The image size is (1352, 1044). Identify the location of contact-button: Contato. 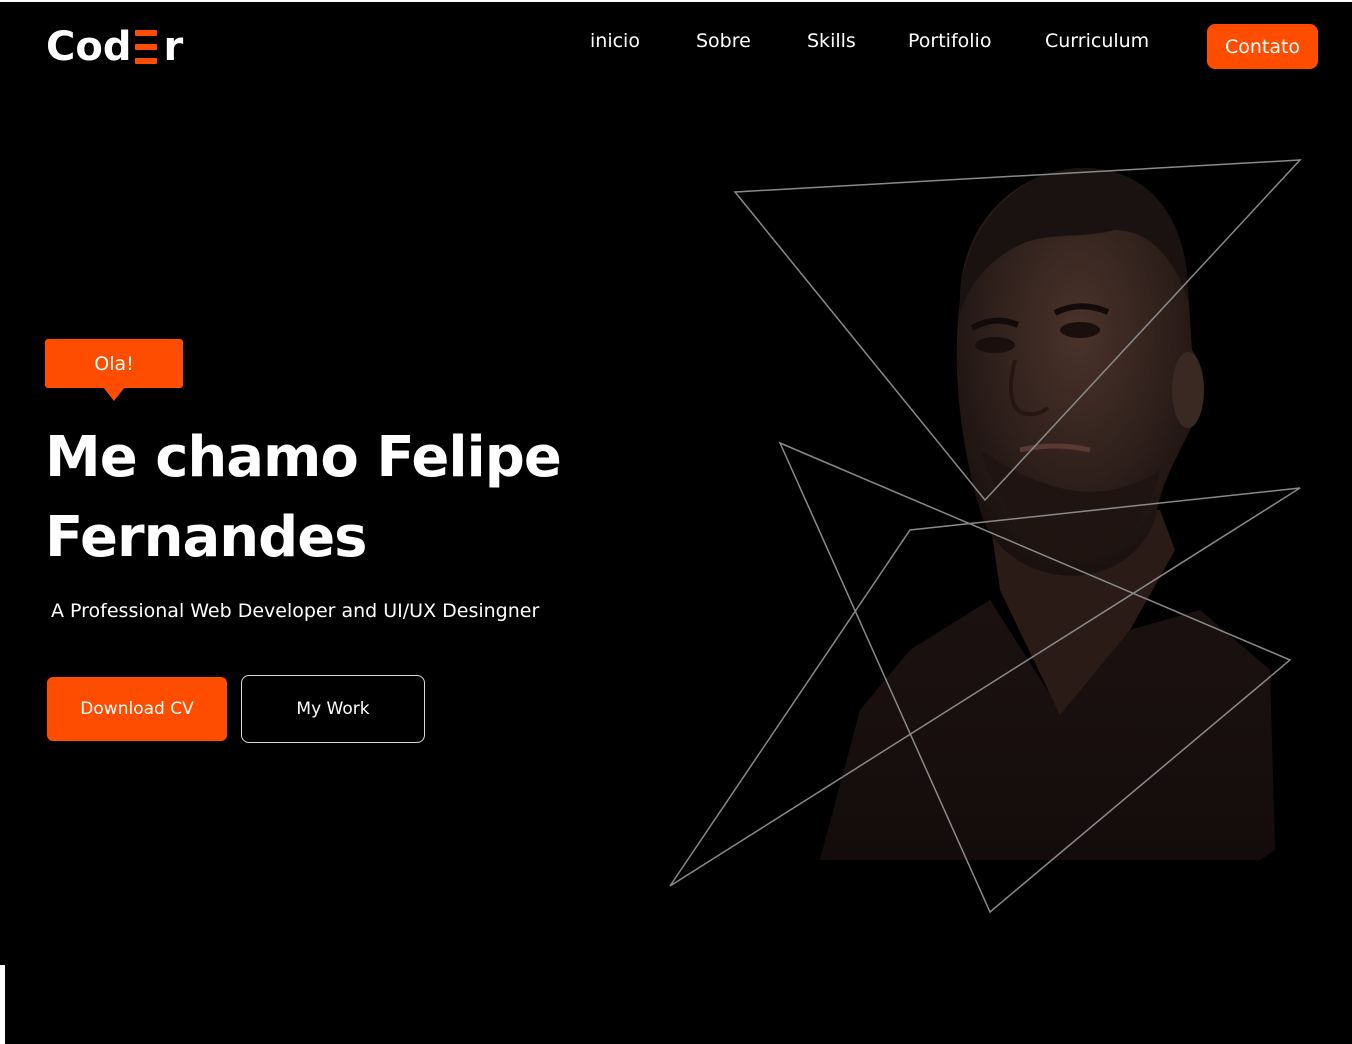
(1262, 46).